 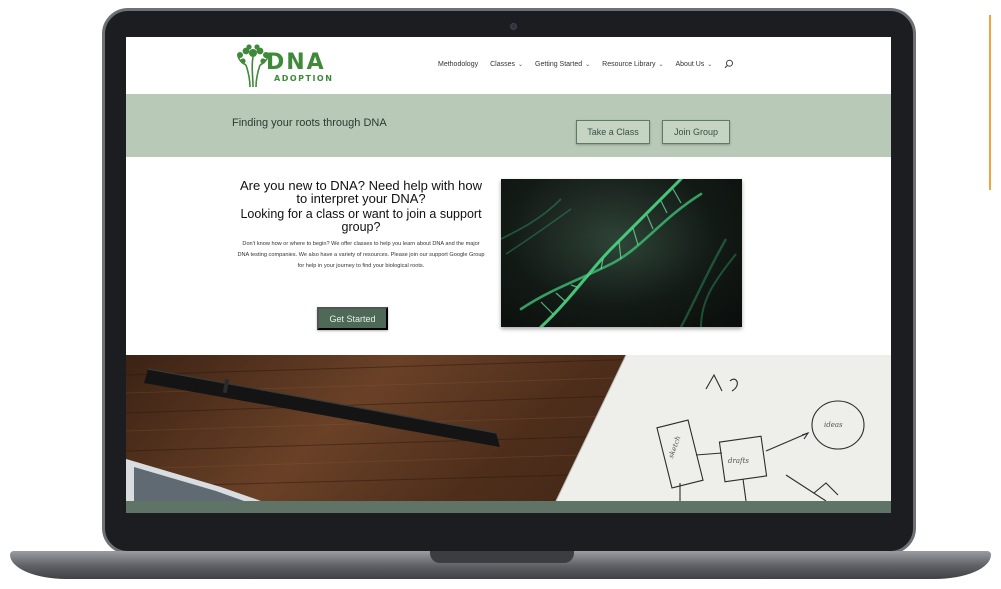 What do you see at coordinates (296, 62) in the screenshot?
I see `logo-wordmark: DNA` at bounding box center [296, 62].